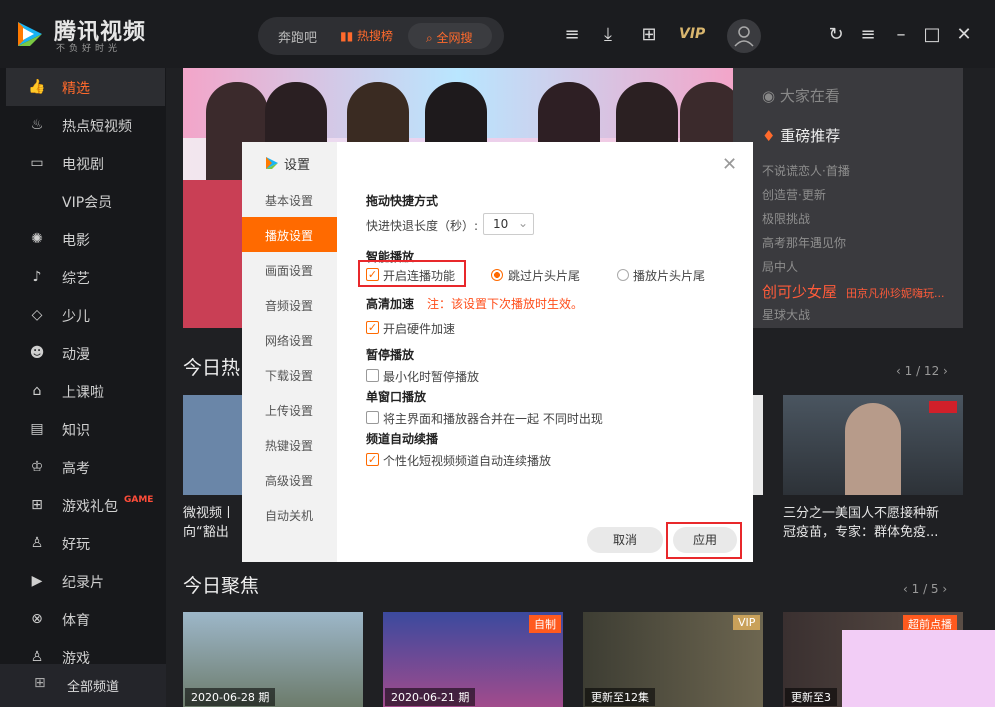 This screenshot has height=707, width=995. What do you see at coordinates (801, 135) in the screenshot?
I see `recommend-title: ♦ 重磅推荐` at bounding box center [801, 135].